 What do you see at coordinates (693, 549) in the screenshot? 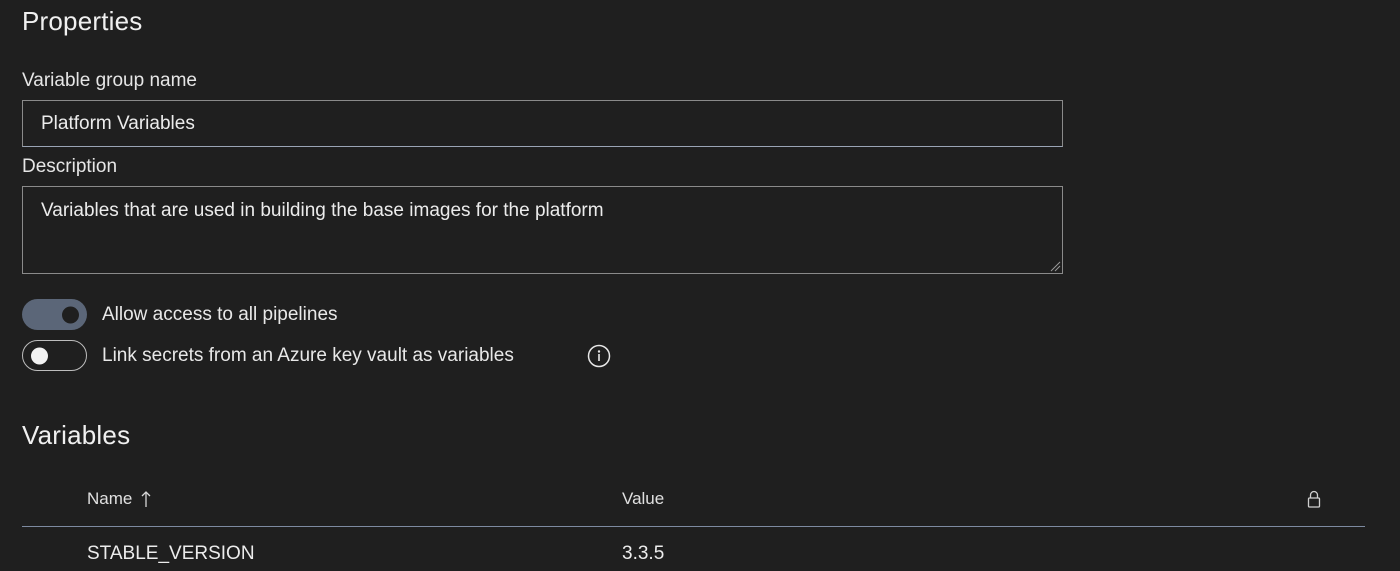
I see `table-row: STABLE_VERSION 3.3.5` at bounding box center [693, 549].